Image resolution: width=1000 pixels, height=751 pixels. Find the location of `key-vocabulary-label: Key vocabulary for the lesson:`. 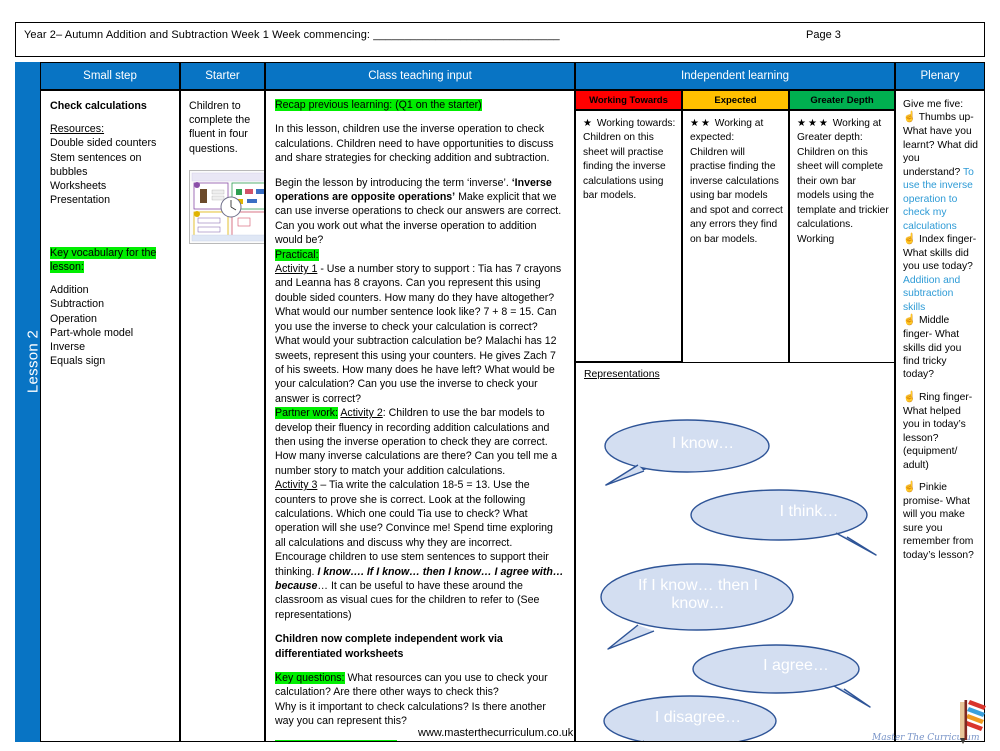

key-vocabulary-label: Key vocabulary for the lesson: is located at coordinates (111, 260).